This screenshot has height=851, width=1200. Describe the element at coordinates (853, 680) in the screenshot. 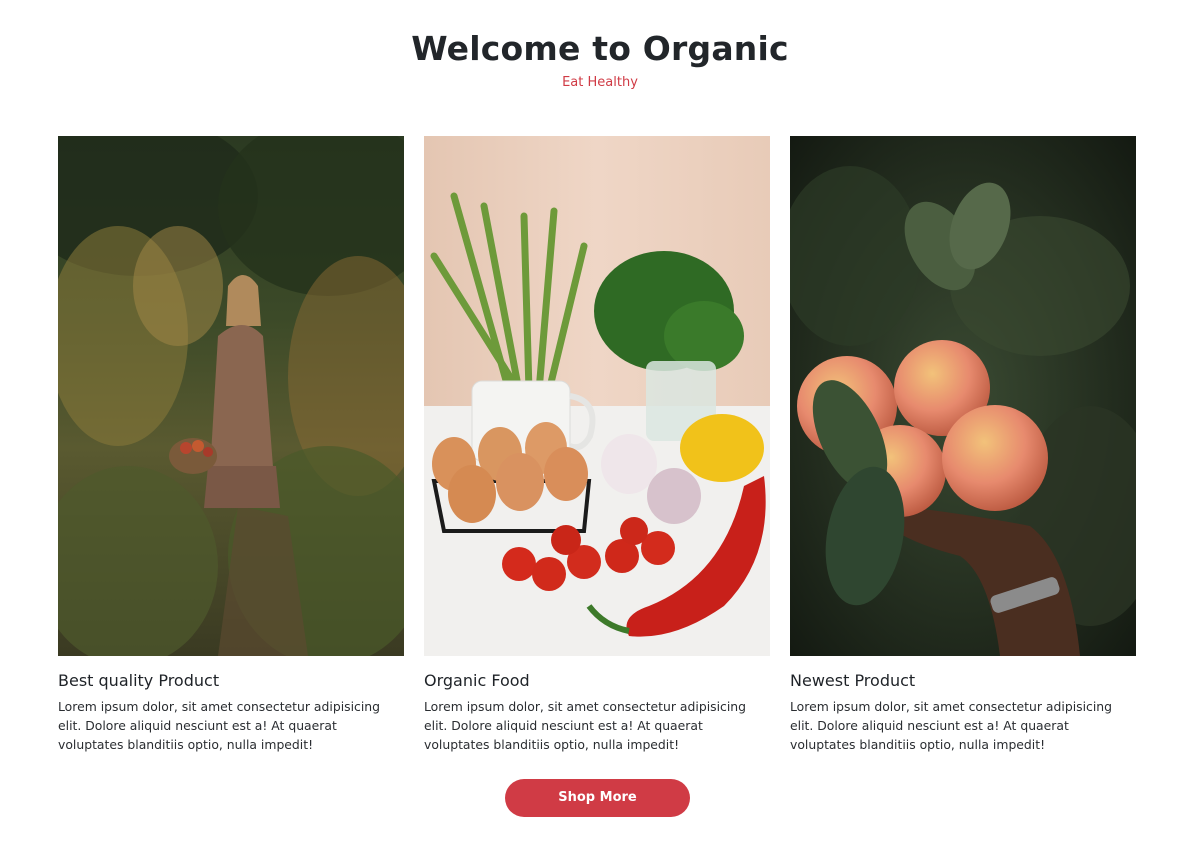

I see `card-title: Newest Product` at that location.